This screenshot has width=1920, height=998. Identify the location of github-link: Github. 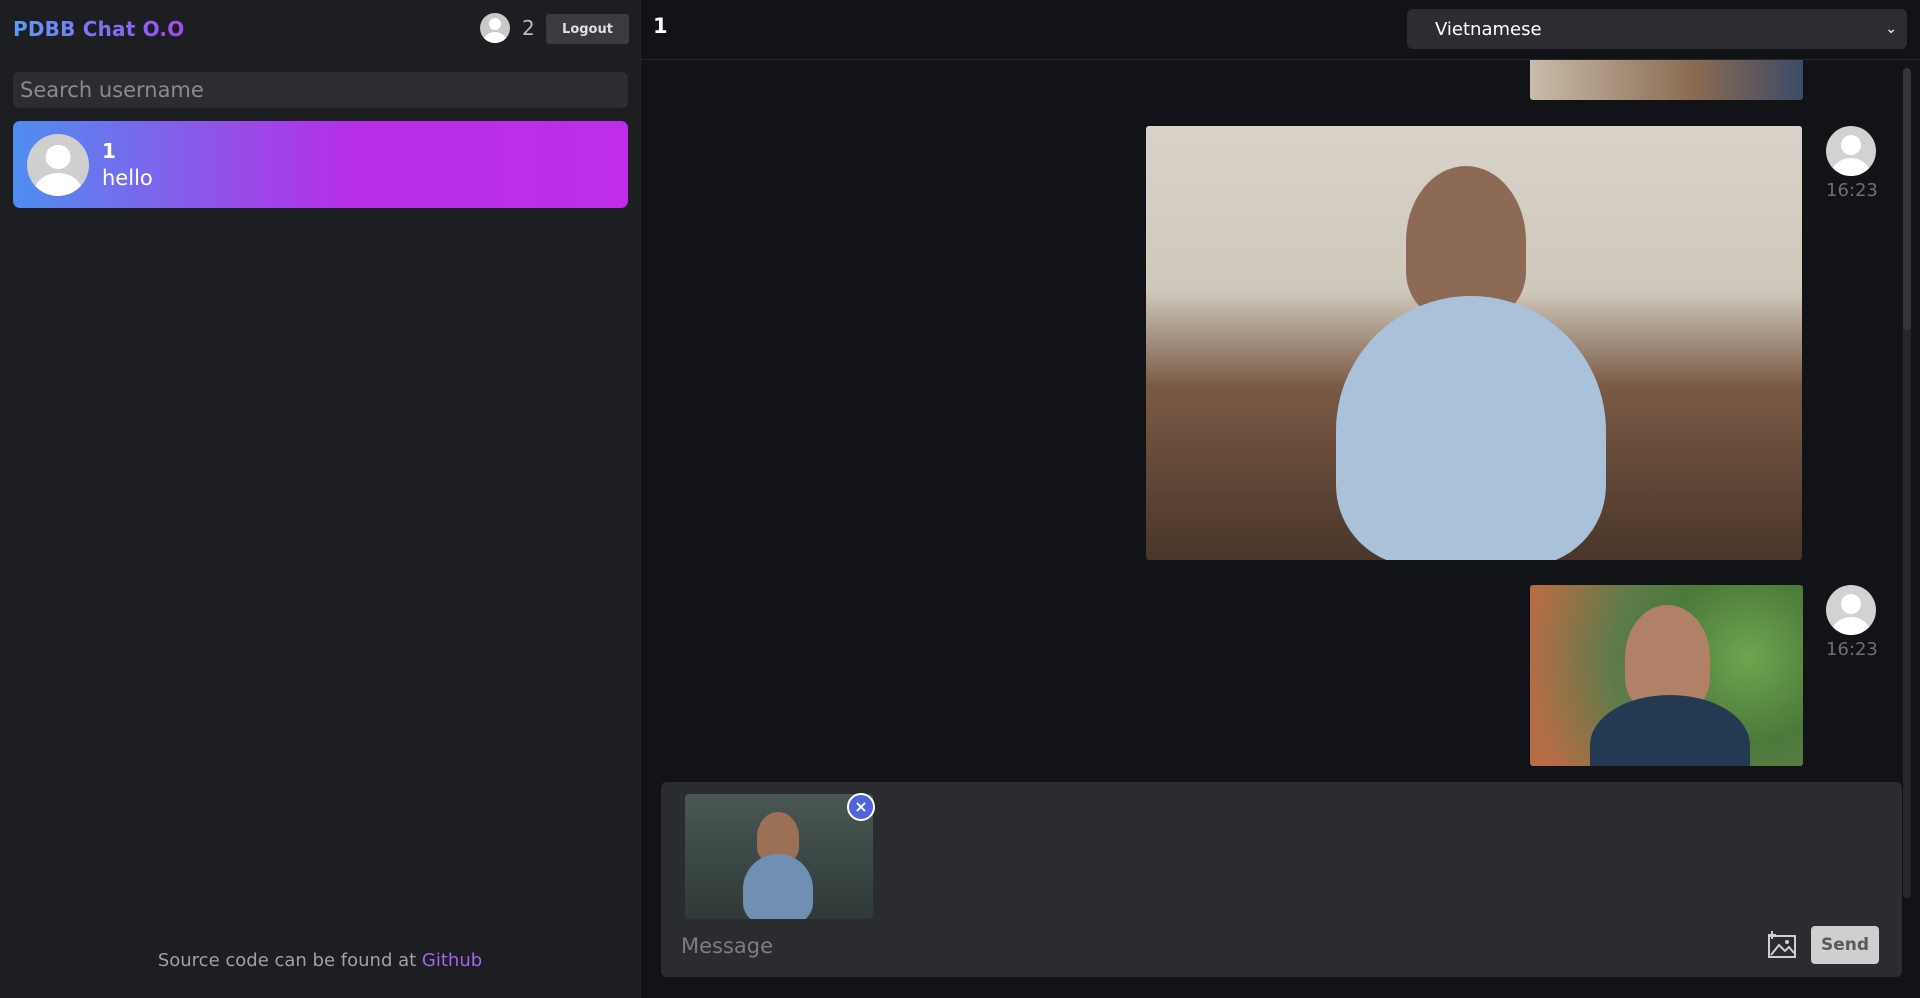
(452, 960).